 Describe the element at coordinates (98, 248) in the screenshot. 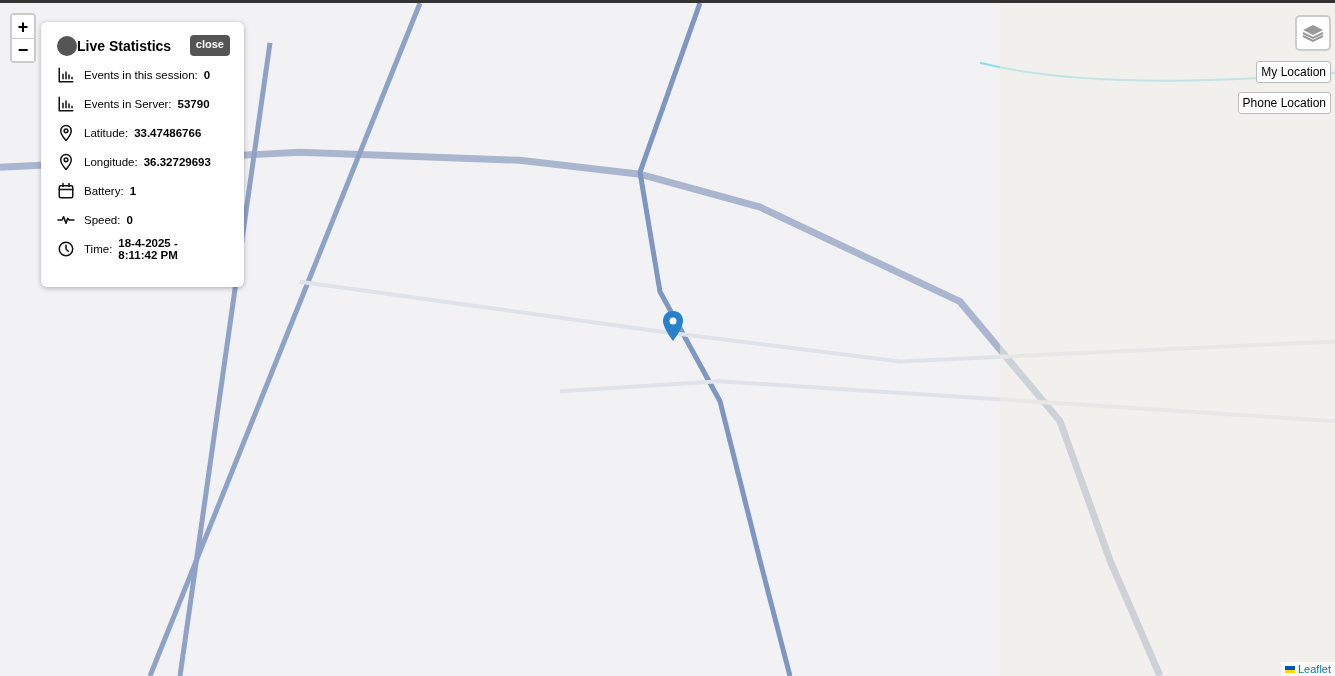

I see `stat-label: Time:` at that location.